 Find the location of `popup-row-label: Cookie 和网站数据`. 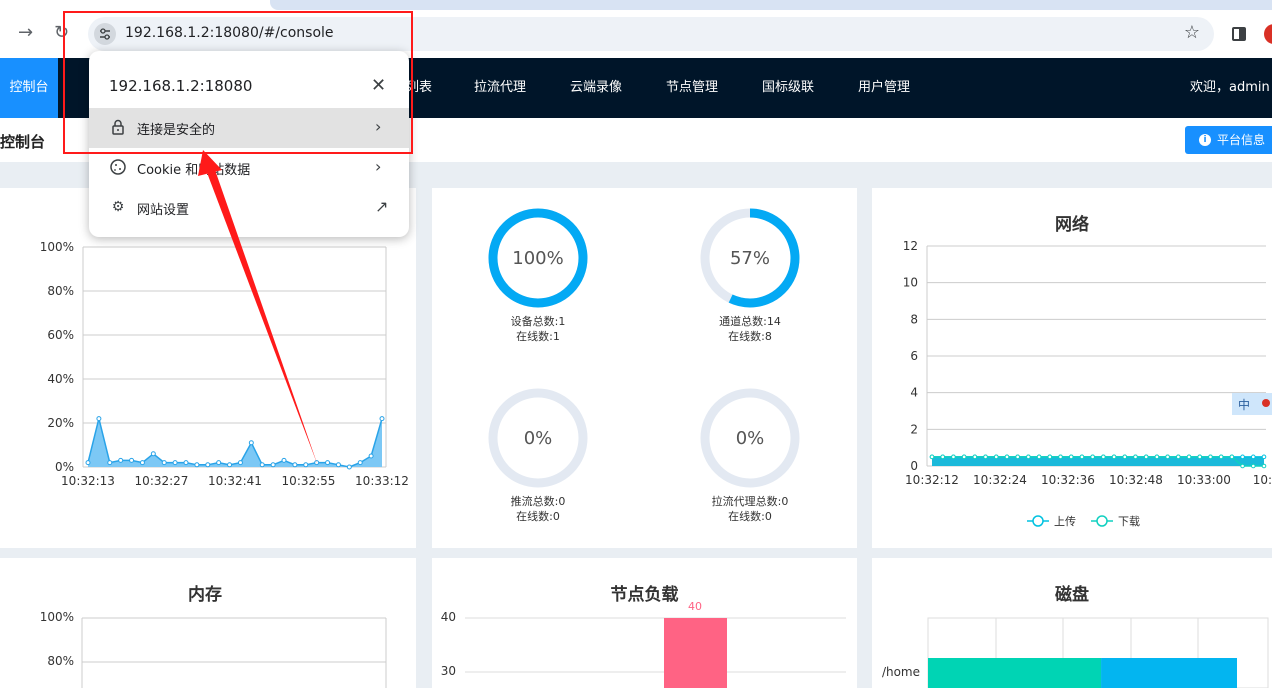

popup-row-label: Cookie 和网站数据 is located at coordinates (194, 170).